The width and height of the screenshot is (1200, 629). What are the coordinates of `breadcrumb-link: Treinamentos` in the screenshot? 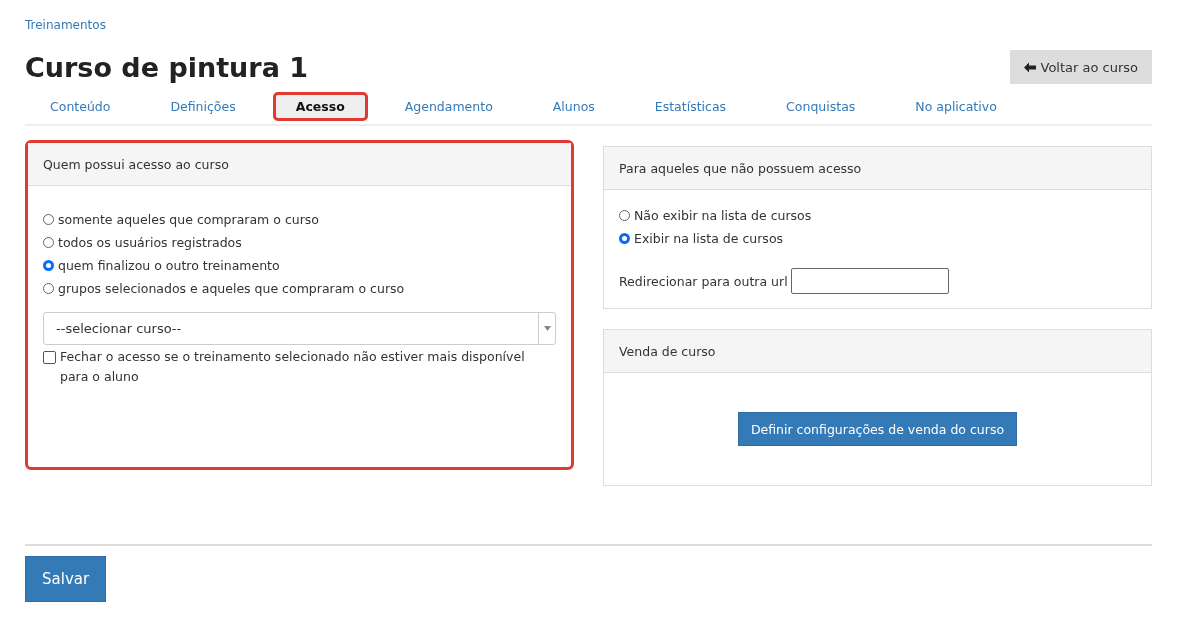 It's located at (65, 25).